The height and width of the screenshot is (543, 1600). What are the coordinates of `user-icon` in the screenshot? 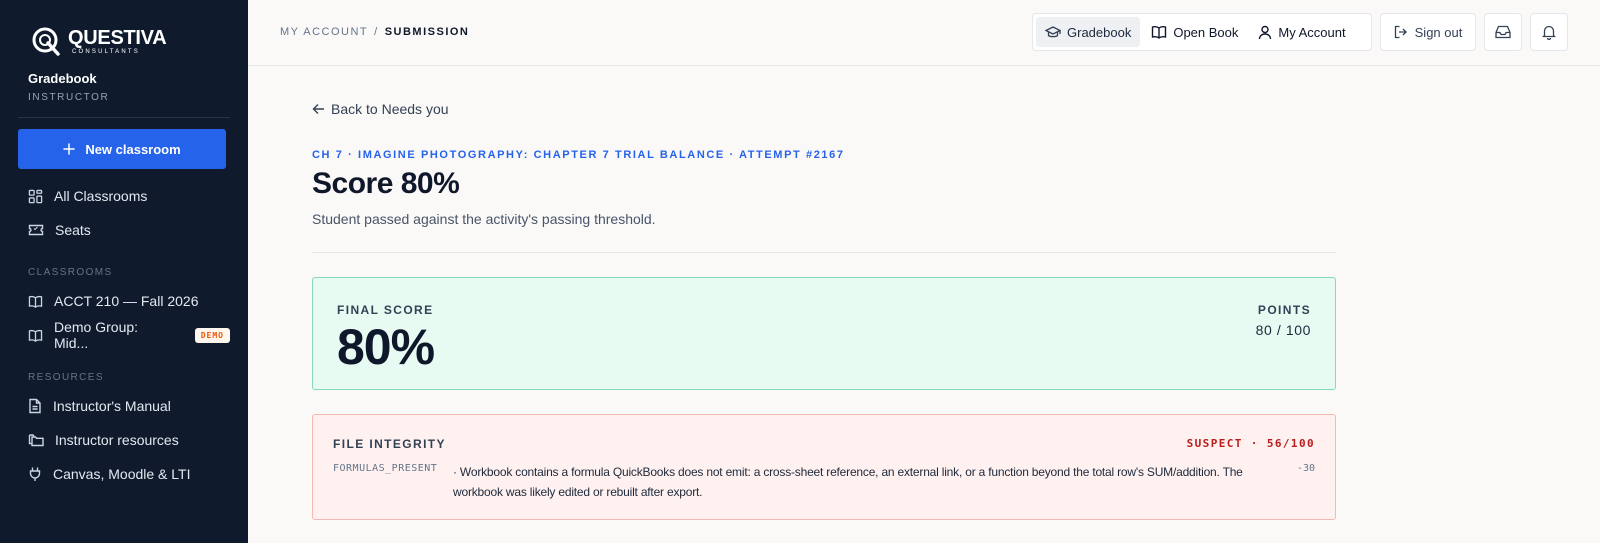 It's located at (1265, 32).